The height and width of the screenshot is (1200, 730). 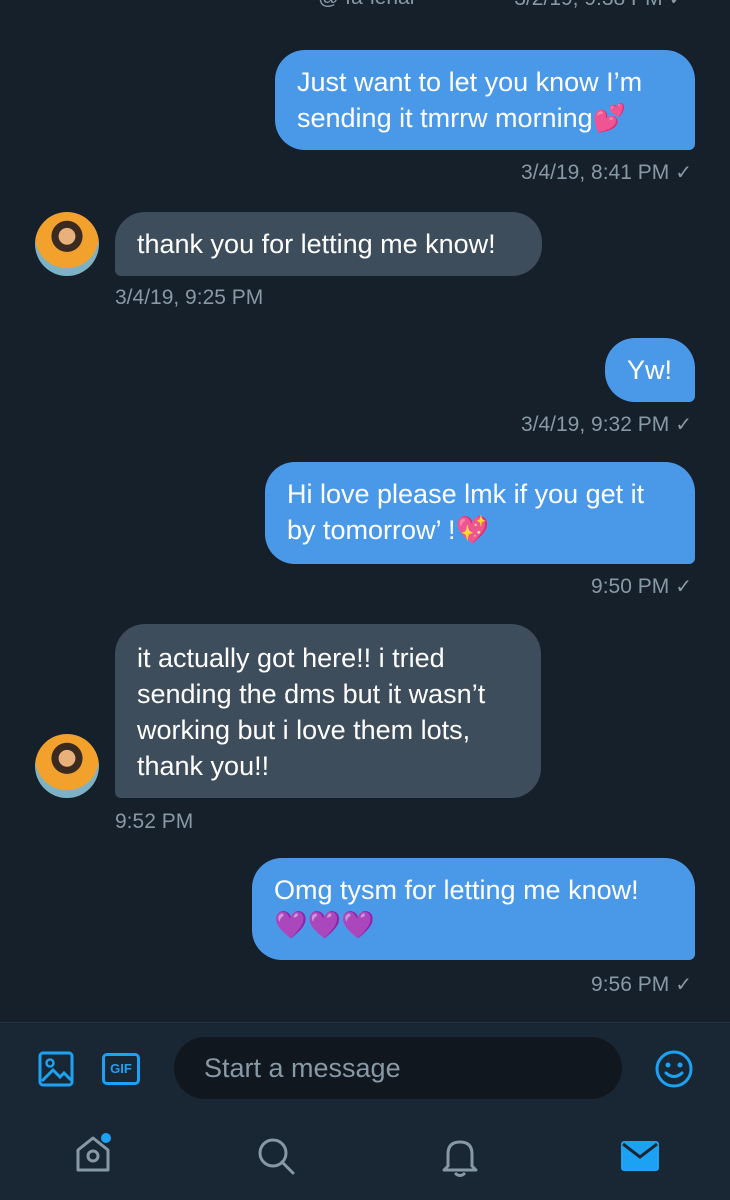 I want to click on emoji-icon, so click(x=674, y=1071).